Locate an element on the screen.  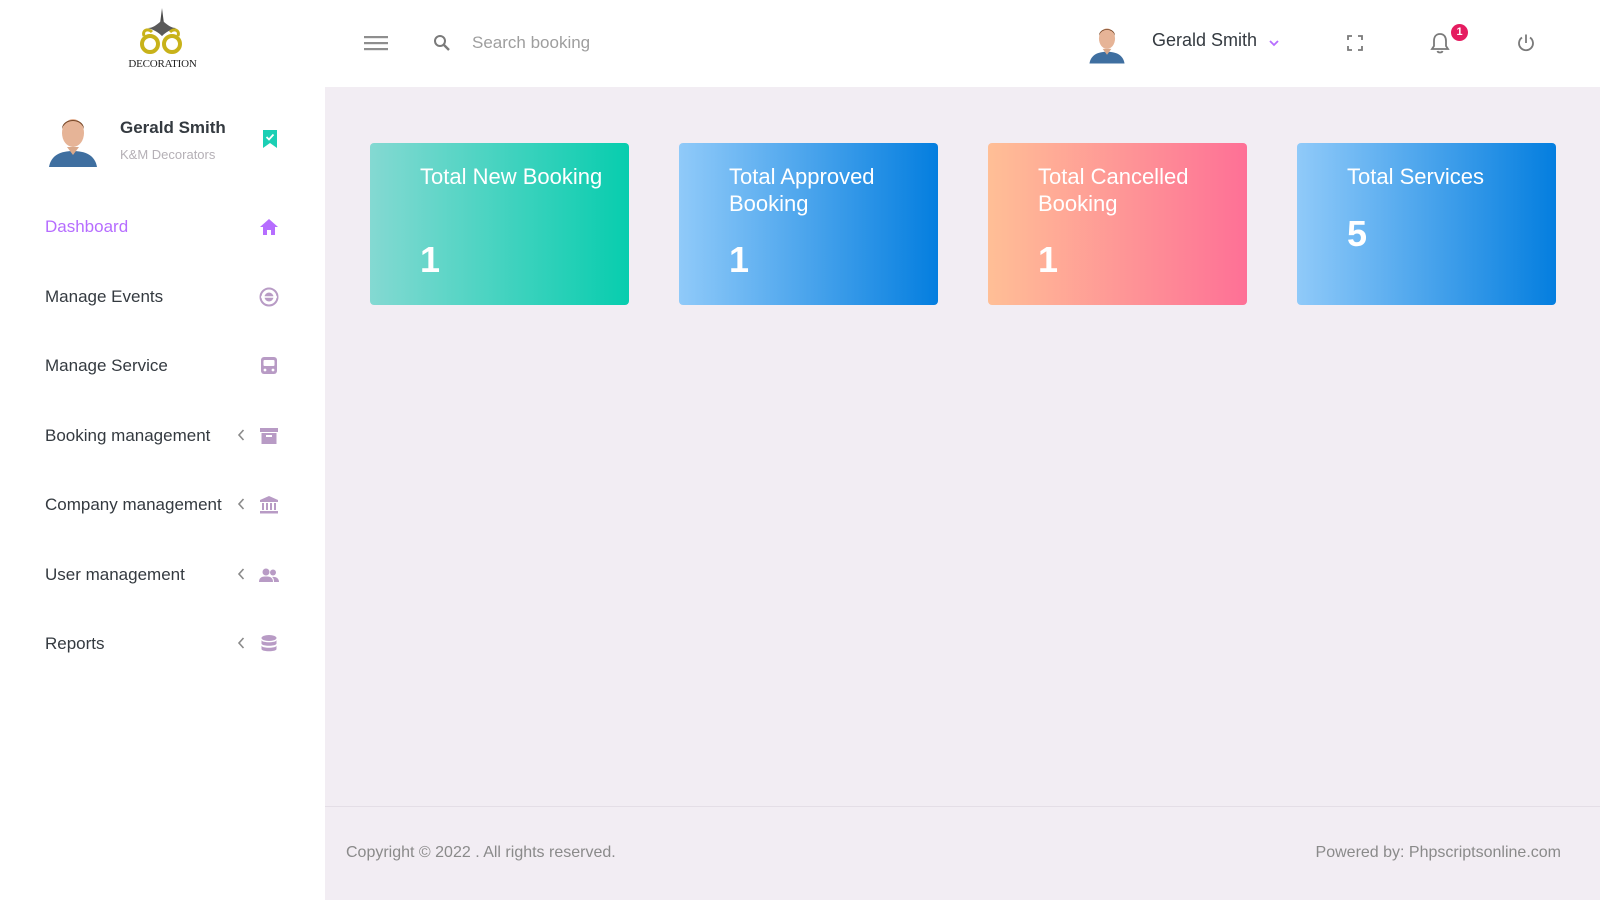
sidebar-item-user-management: User management is located at coordinates (162, 575).